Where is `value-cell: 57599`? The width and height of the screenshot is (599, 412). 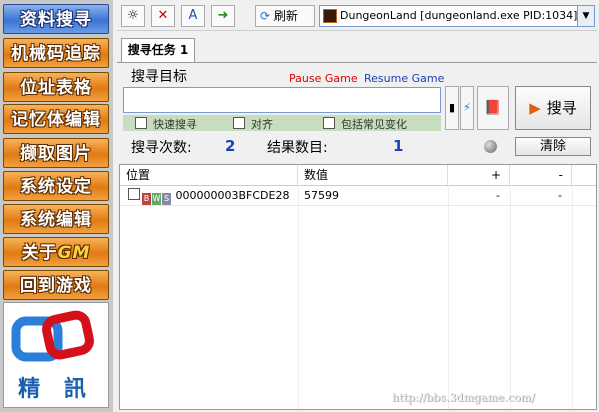
value-cell: 57599 is located at coordinates (374, 196).